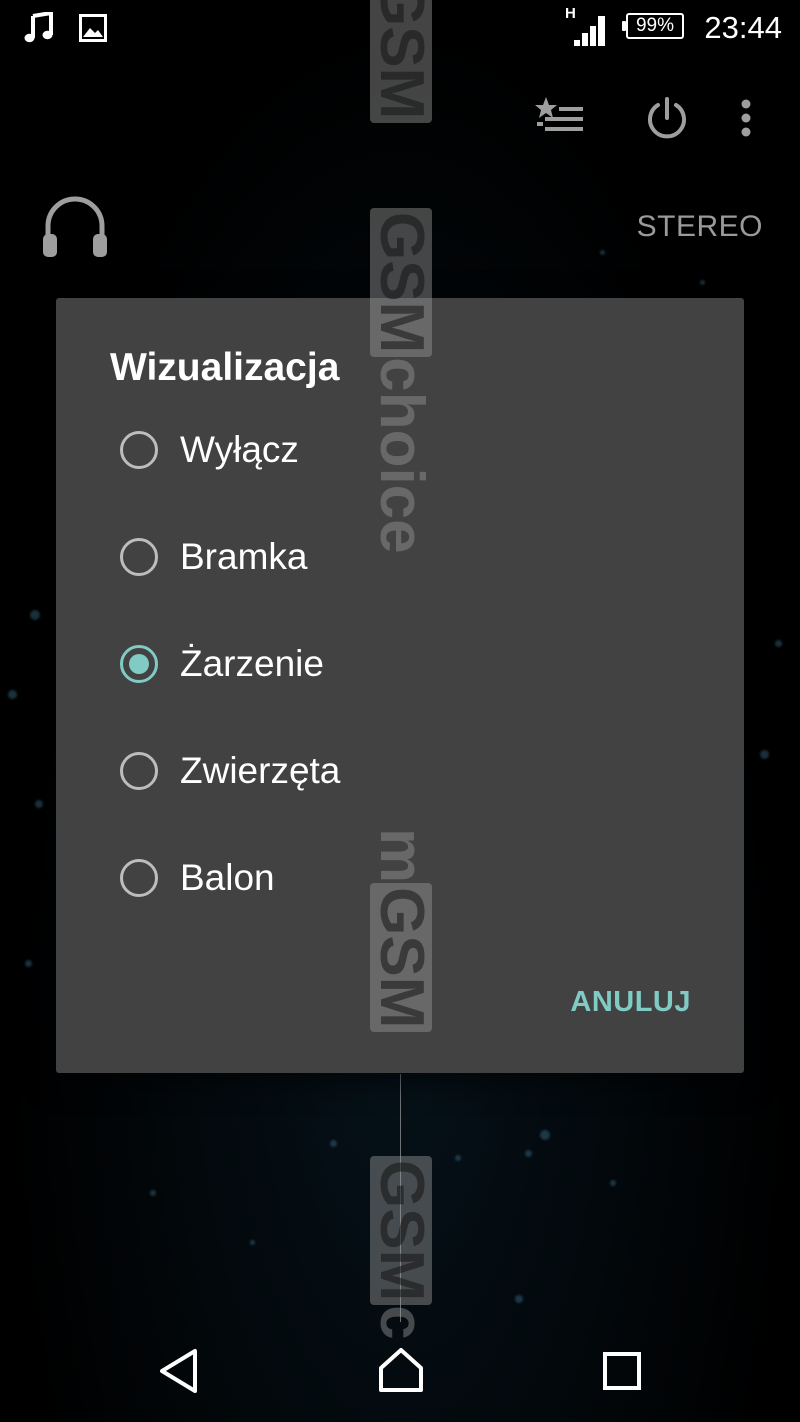 The image size is (800, 1422). I want to click on watermark: mGSM, so click(401, 930).